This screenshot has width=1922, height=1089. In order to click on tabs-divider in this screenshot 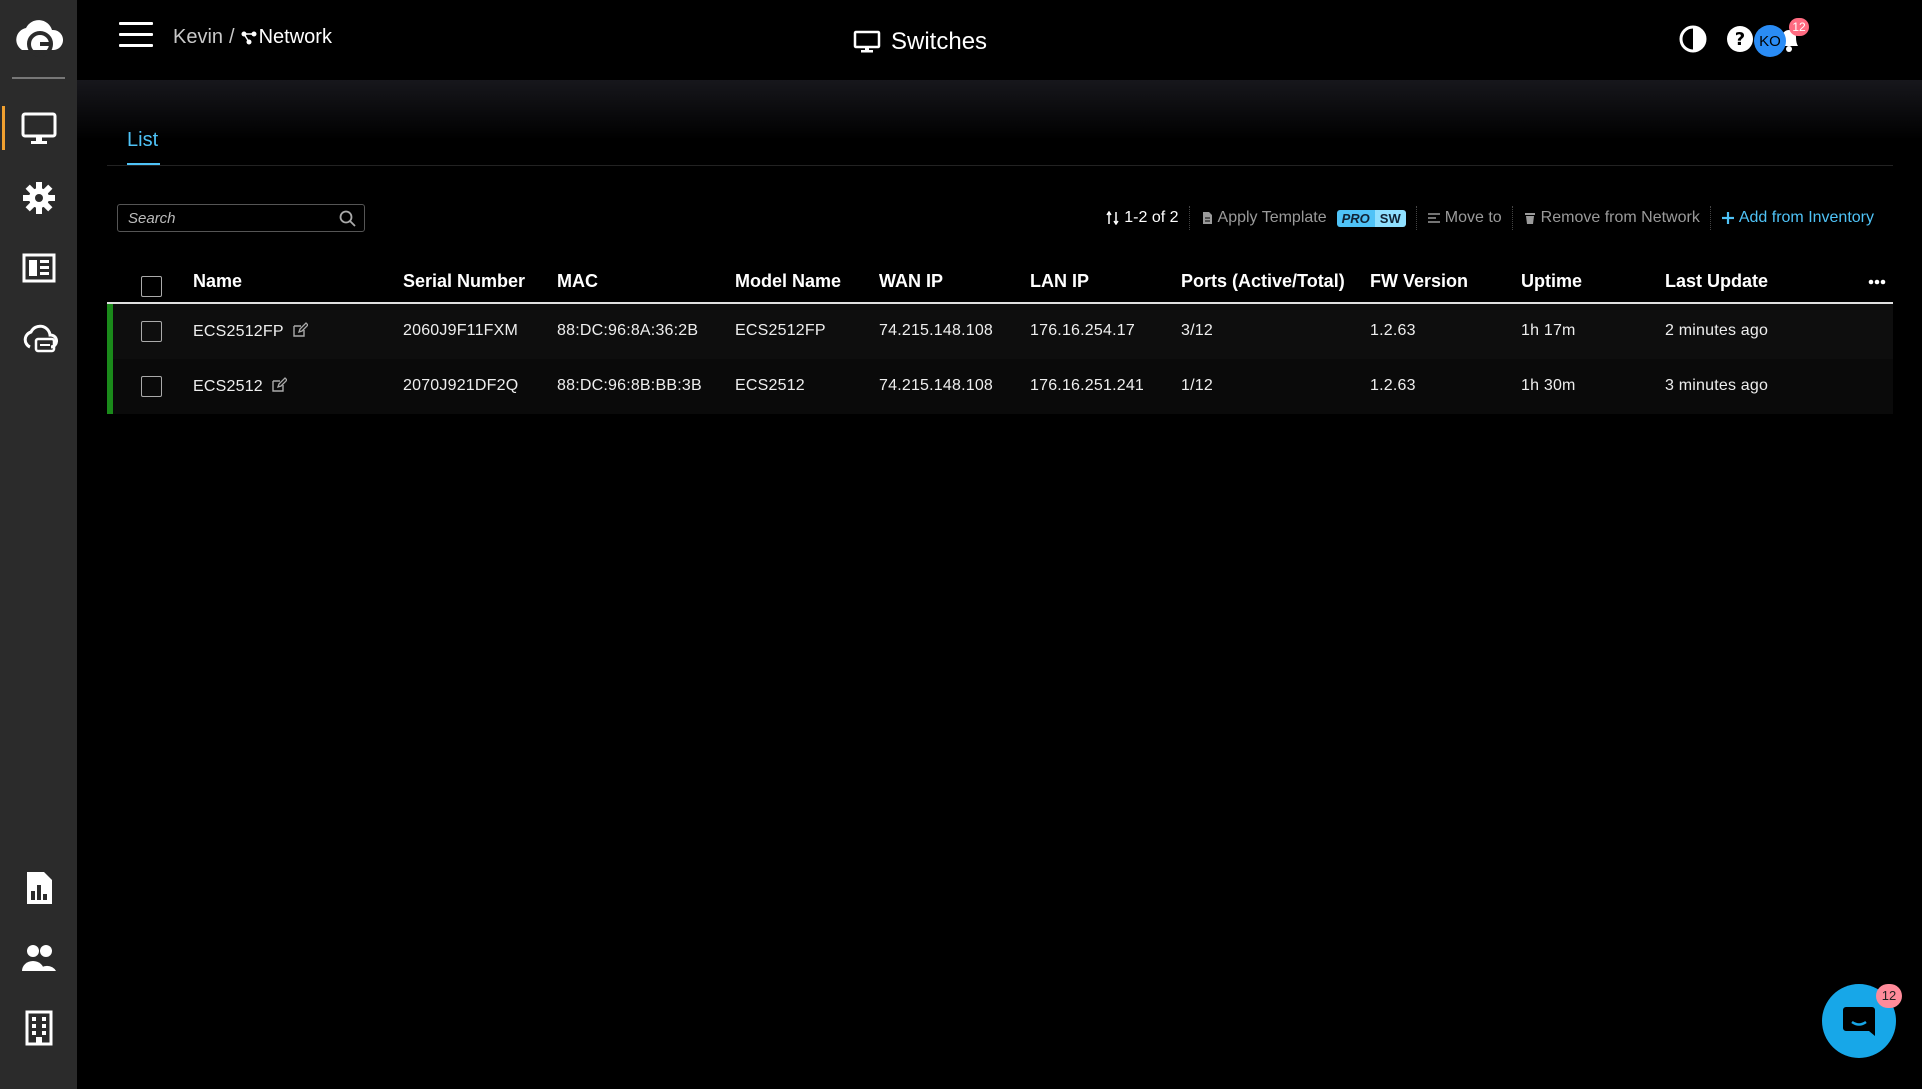, I will do `click(1000, 165)`.